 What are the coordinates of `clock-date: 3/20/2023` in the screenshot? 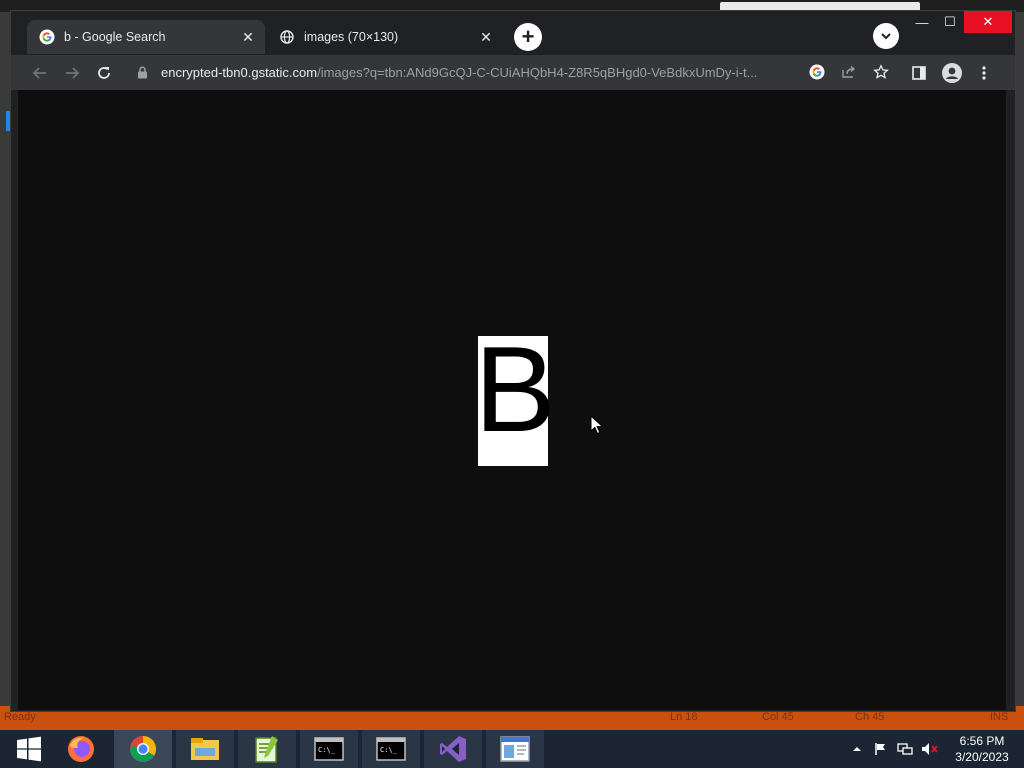 It's located at (982, 757).